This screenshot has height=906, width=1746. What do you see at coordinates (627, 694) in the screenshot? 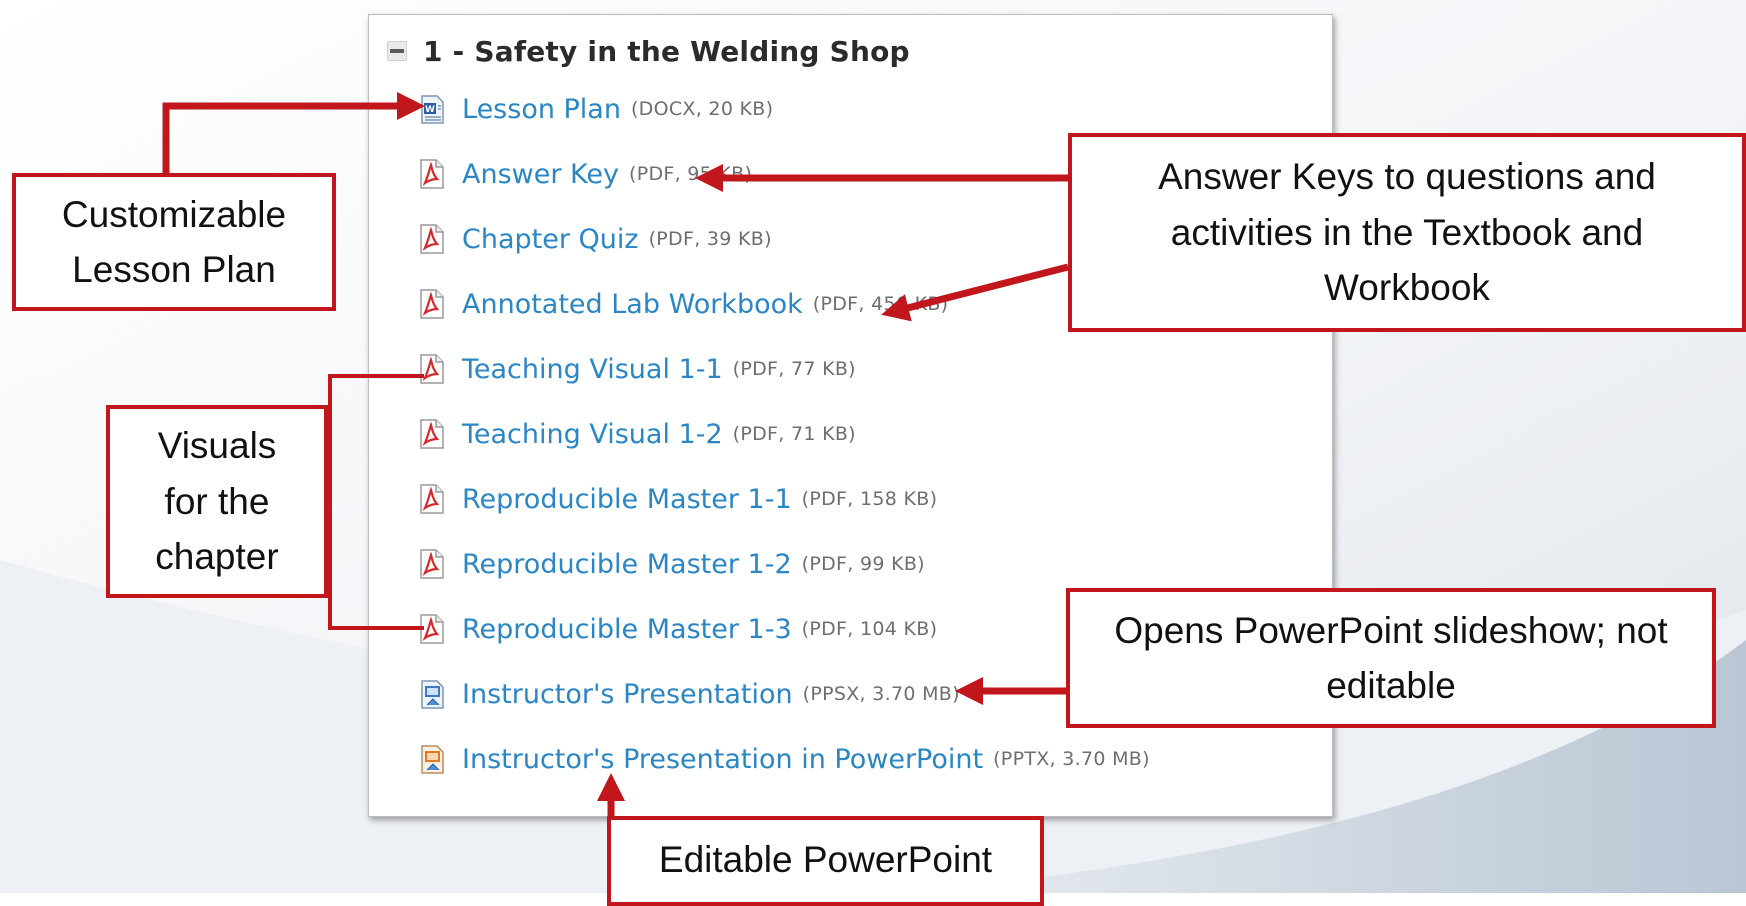
I see `file-link: Instructor's Presentation` at bounding box center [627, 694].